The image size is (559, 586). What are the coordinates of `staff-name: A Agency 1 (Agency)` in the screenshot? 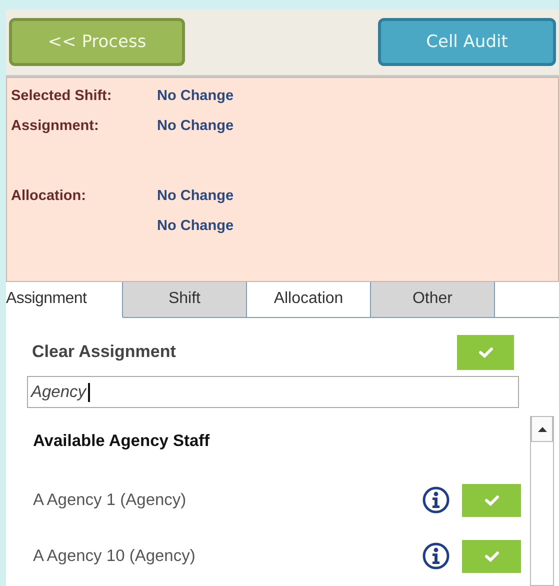 It's located at (110, 500).